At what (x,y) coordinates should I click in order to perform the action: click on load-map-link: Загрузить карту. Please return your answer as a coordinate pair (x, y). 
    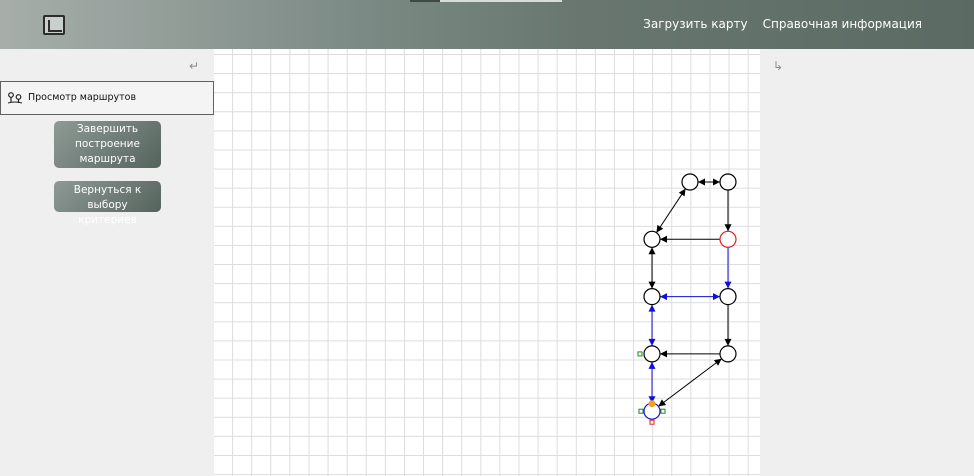
    Looking at the image, I should click on (695, 24).